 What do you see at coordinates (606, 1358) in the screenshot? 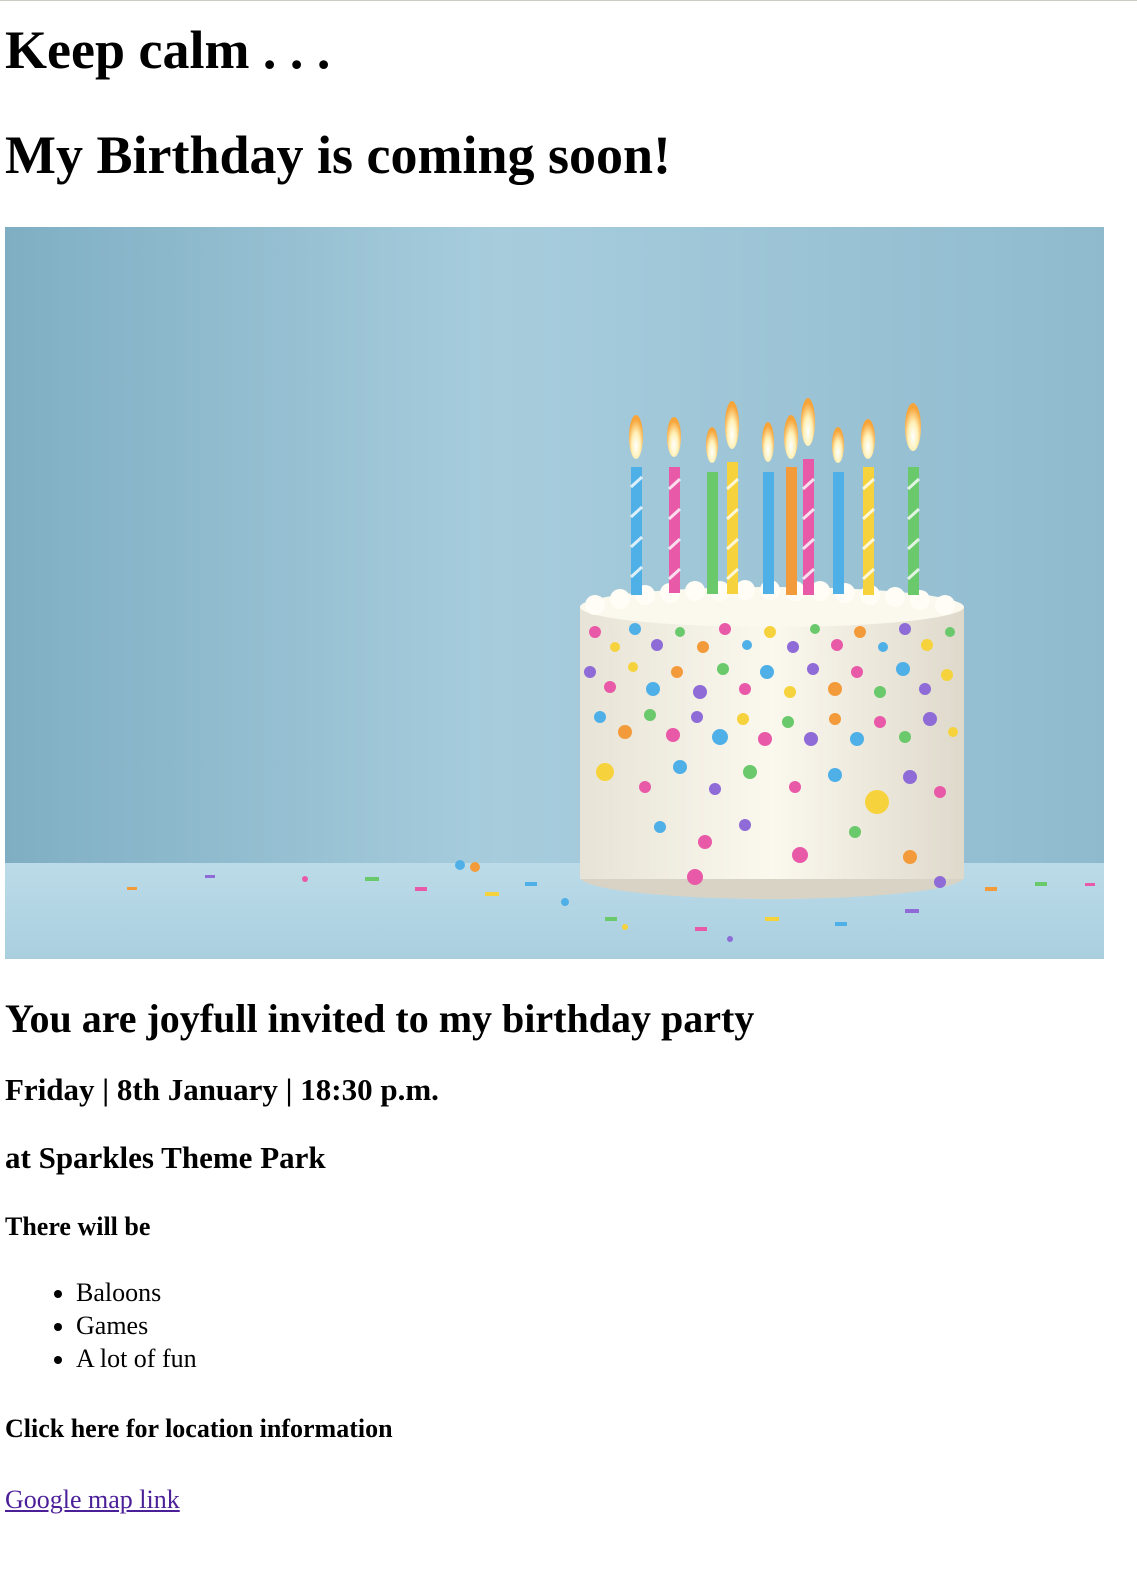
I see `list-item: A lot of fun` at bounding box center [606, 1358].